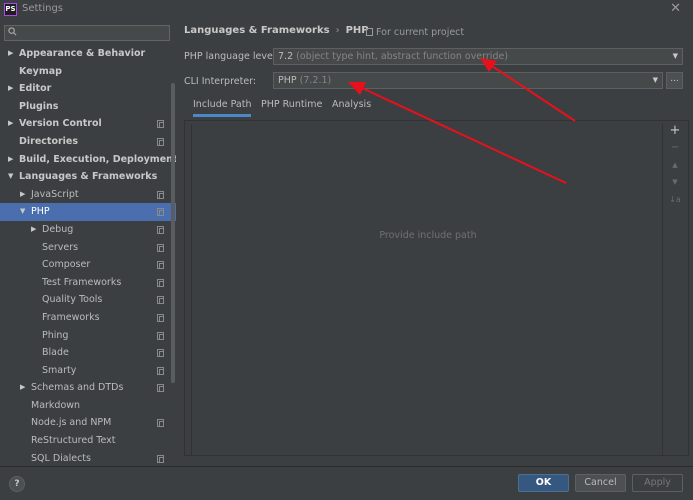 The height and width of the screenshot is (500, 693). What do you see at coordinates (88, 336) in the screenshot?
I see `tree-item-phing: Phing` at bounding box center [88, 336].